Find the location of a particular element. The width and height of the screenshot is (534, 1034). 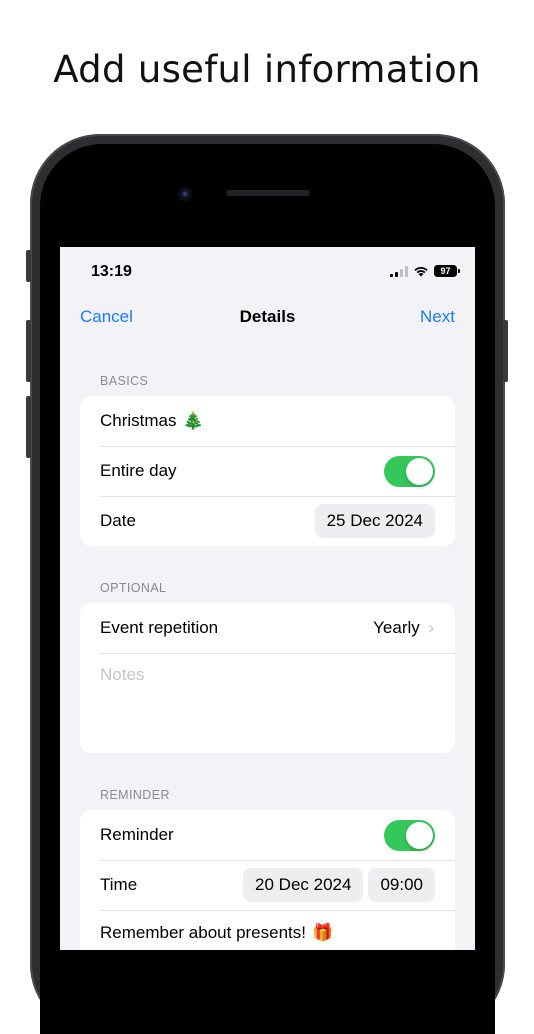

reminder-section-header: REMINDER is located at coordinates (135, 795).